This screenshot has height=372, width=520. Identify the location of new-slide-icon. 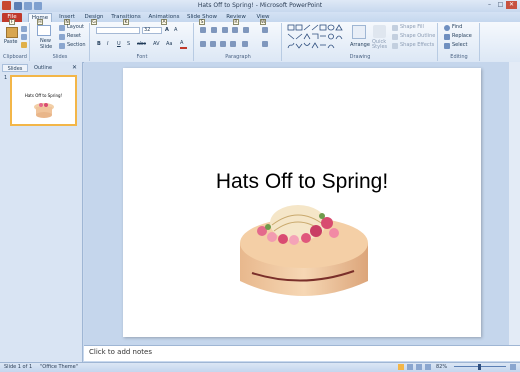
(44, 30).